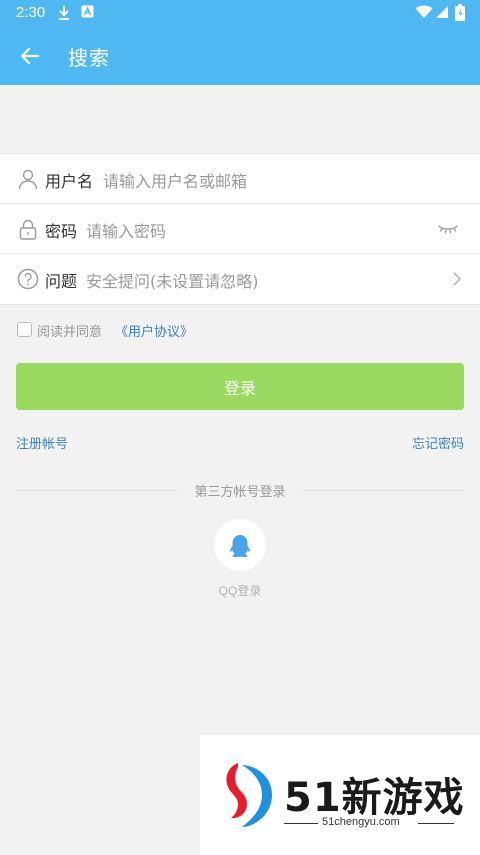  Describe the element at coordinates (460, 12) in the screenshot. I see `battery-icon` at that location.